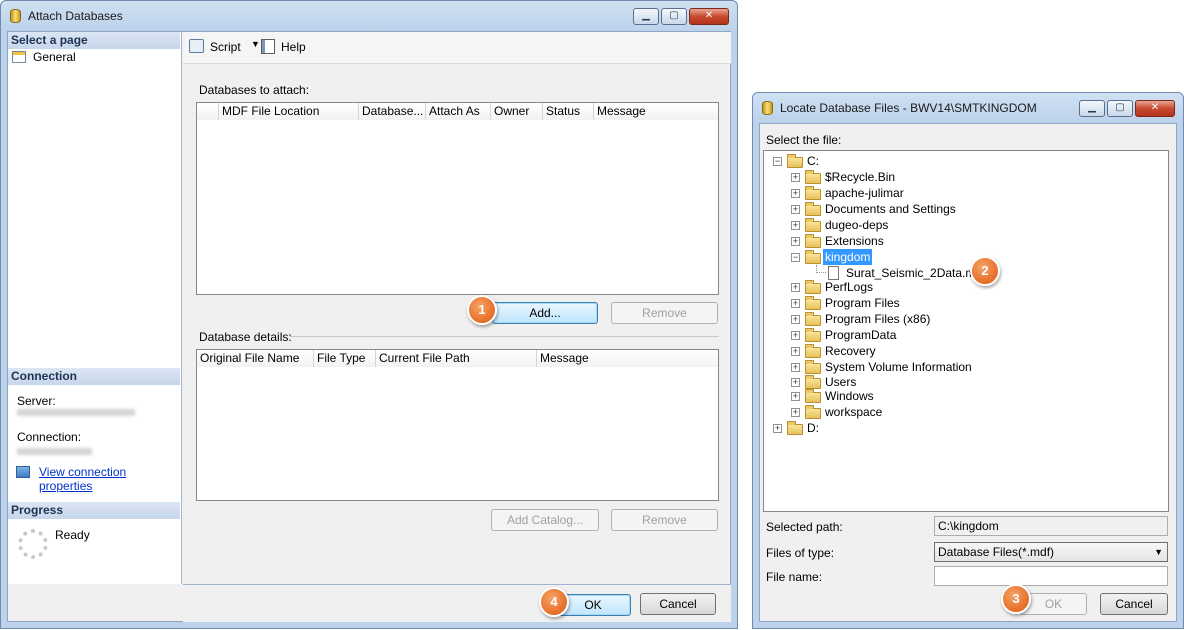 Image resolution: width=1184 pixels, height=630 pixels. I want to click on script-button: Script ▼, so click(227, 47).